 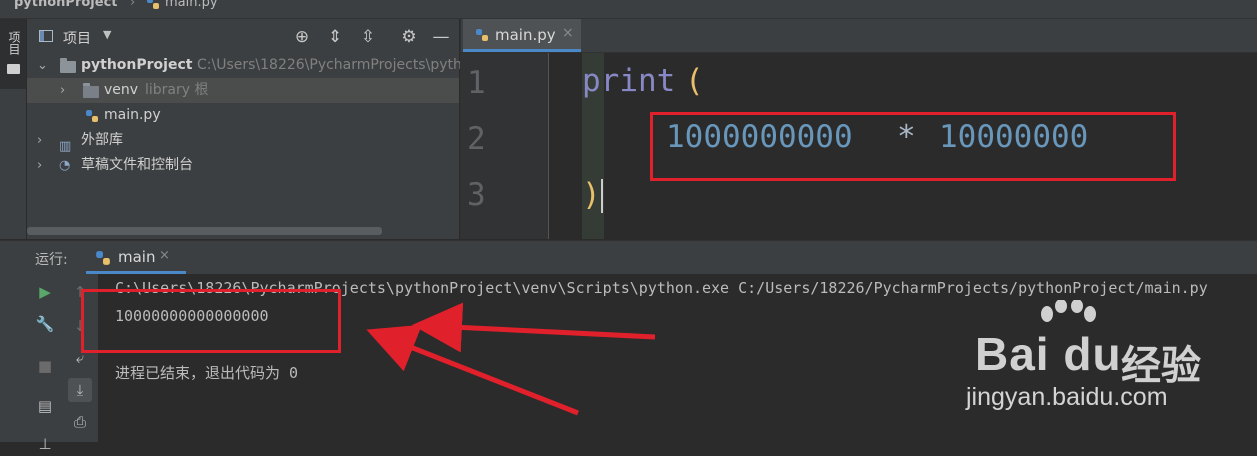 What do you see at coordinates (1067, 397) in the screenshot?
I see `watermark-url: jingyan.baidu.com` at bounding box center [1067, 397].